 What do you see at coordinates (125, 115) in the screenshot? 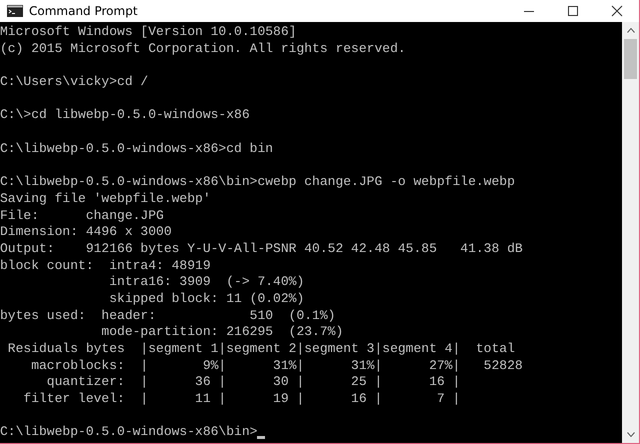
I see `console-line: C:\>cd libwebp-0.5.0-windows-x86` at bounding box center [125, 115].